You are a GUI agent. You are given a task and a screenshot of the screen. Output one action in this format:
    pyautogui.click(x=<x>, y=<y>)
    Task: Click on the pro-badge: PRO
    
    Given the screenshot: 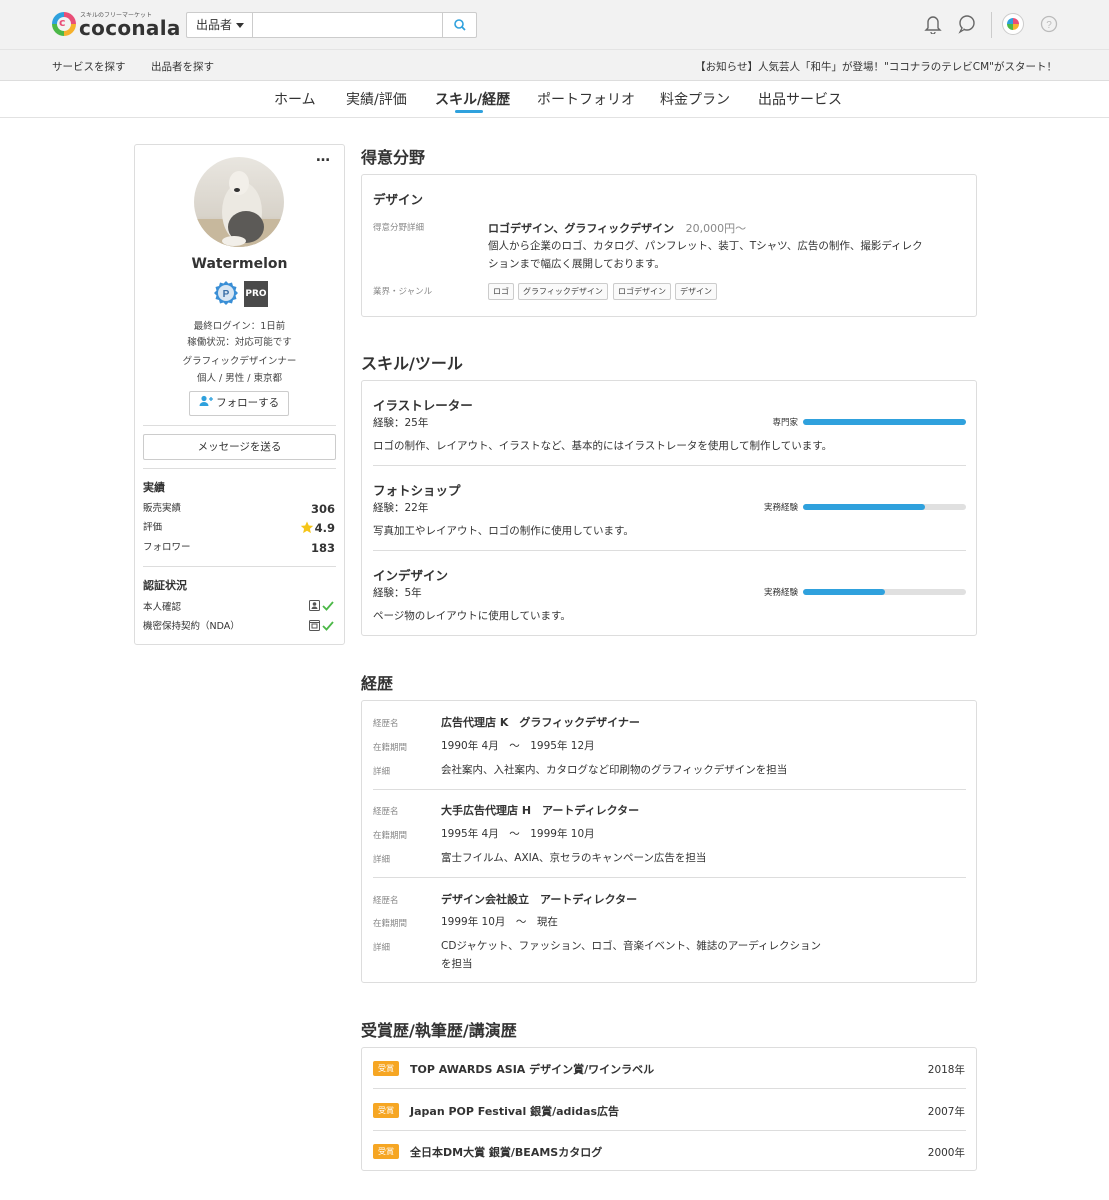 What is the action you would take?
    pyautogui.click(x=256, y=294)
    